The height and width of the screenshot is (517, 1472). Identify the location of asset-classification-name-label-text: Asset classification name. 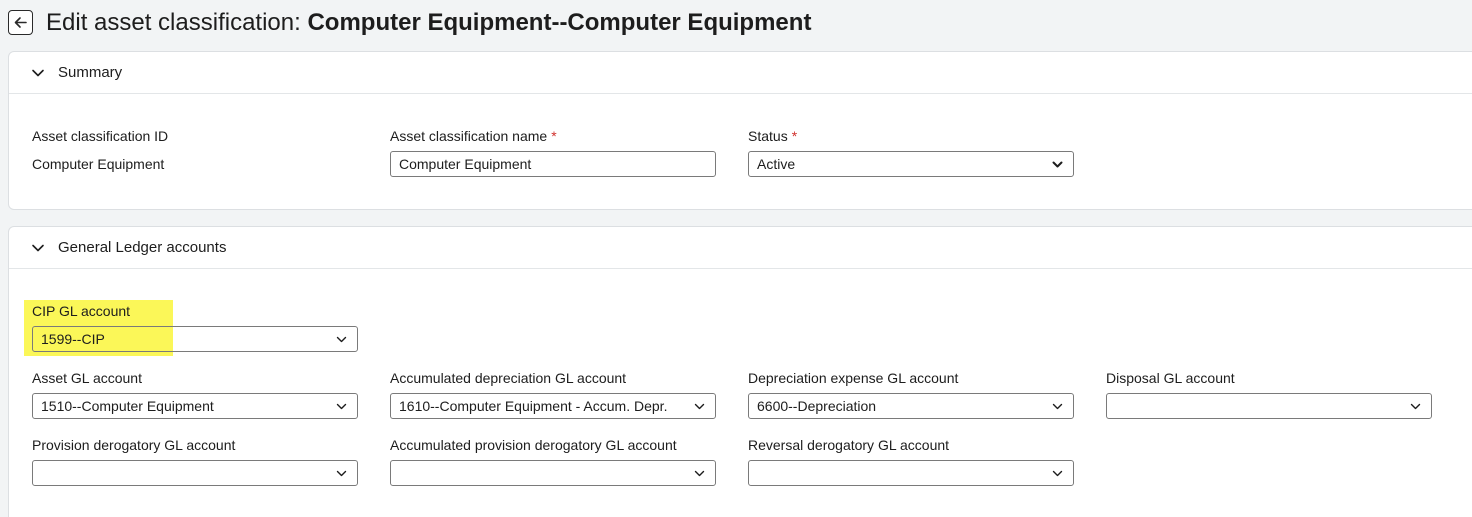
(469, 136).